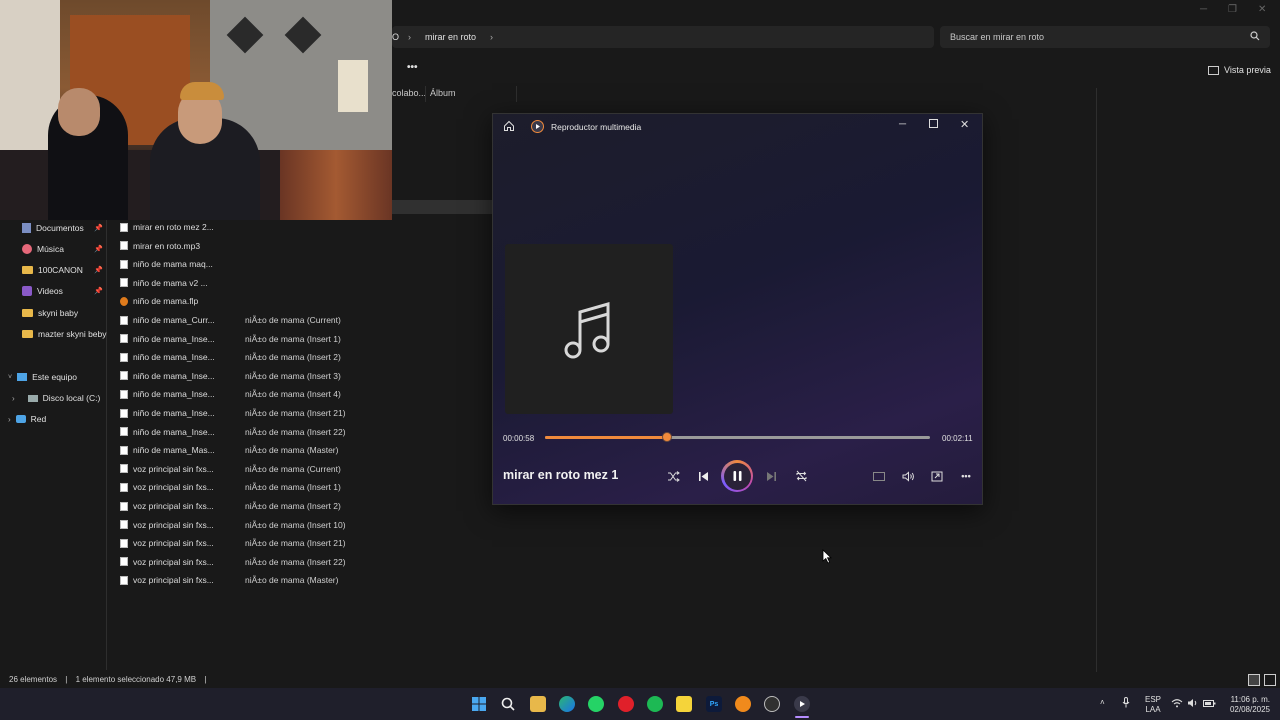 The width and height of the screenshot is (1280, 720). Describe the element at coordinates (966, 476) in the screenshot. I see `more-options-player-button: •••` at that location.